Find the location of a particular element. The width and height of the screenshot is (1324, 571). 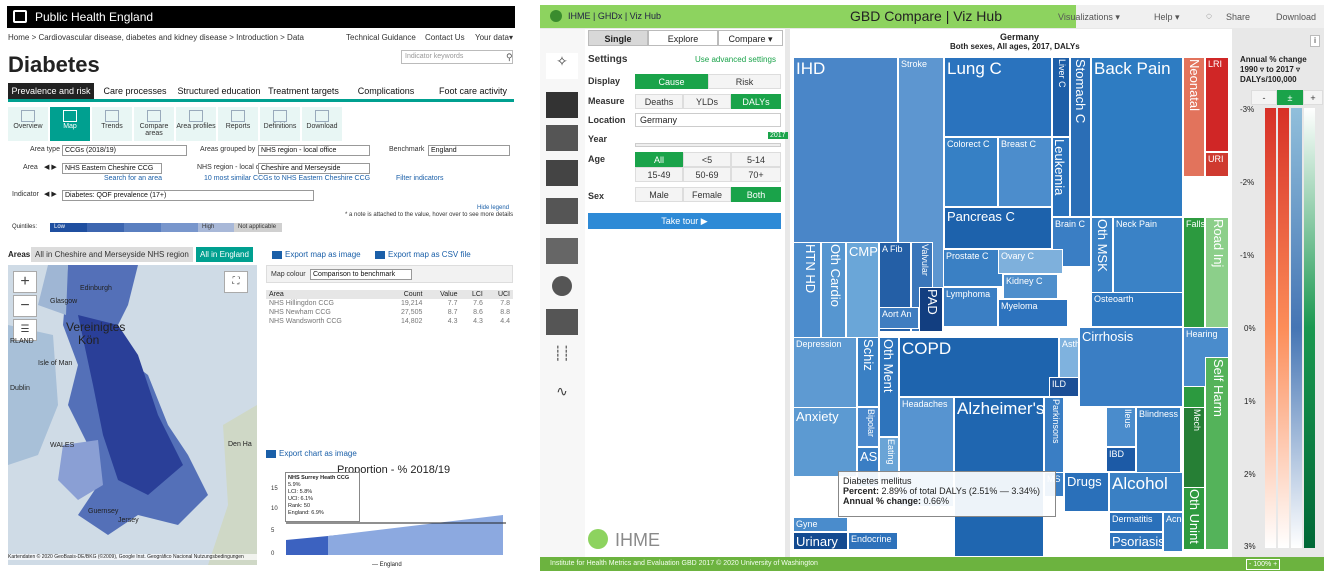

viz-arrow-icon is located at coordinates (562, 138).